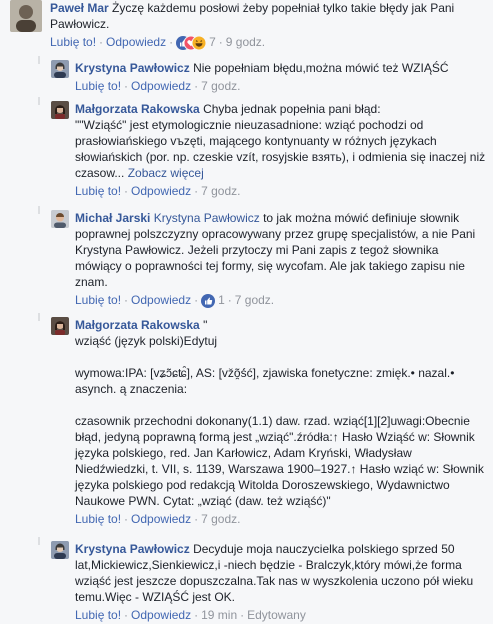 The image size is (493, 624). Describe the element at coordinates (219, 615) in the screenshot. I see `timestamp: 19 min` at that location.